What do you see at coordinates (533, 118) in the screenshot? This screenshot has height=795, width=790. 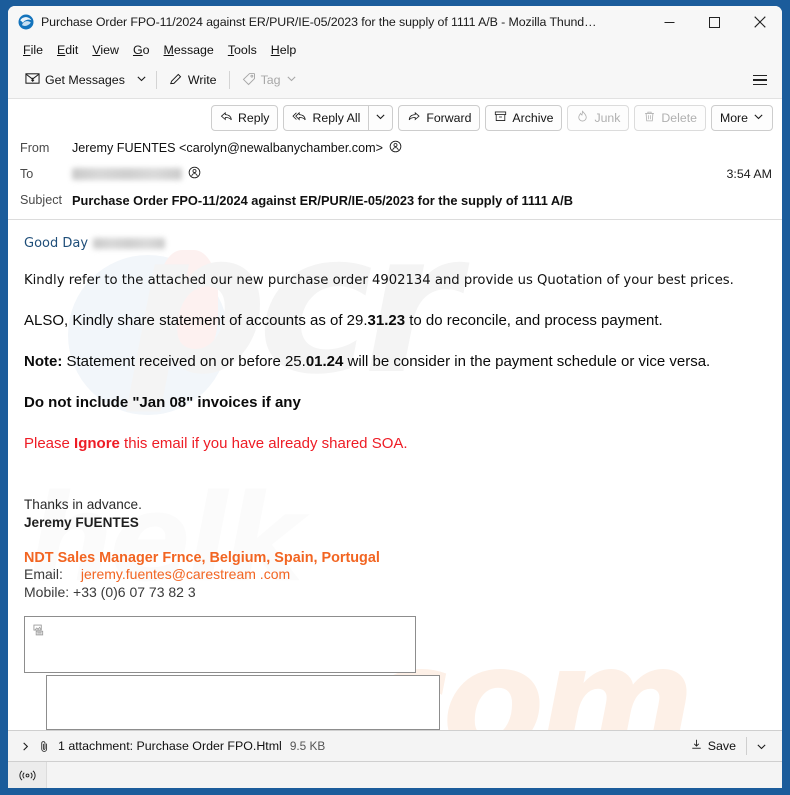 I see `archive-label: Archive` at bounding box center [533, 118].